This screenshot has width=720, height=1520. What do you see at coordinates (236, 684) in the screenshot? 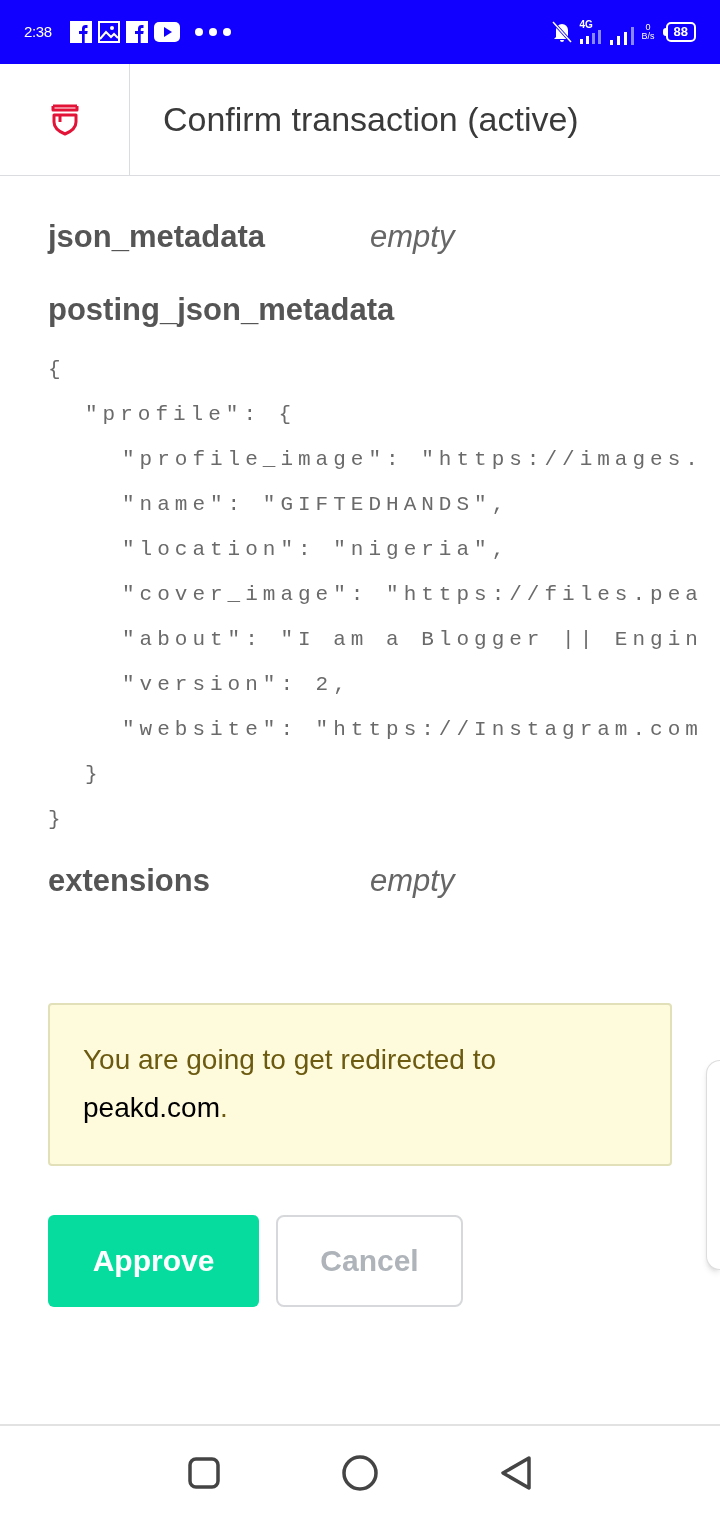
I see `code-line: "version": 2,` at bounding box center [236, 684].